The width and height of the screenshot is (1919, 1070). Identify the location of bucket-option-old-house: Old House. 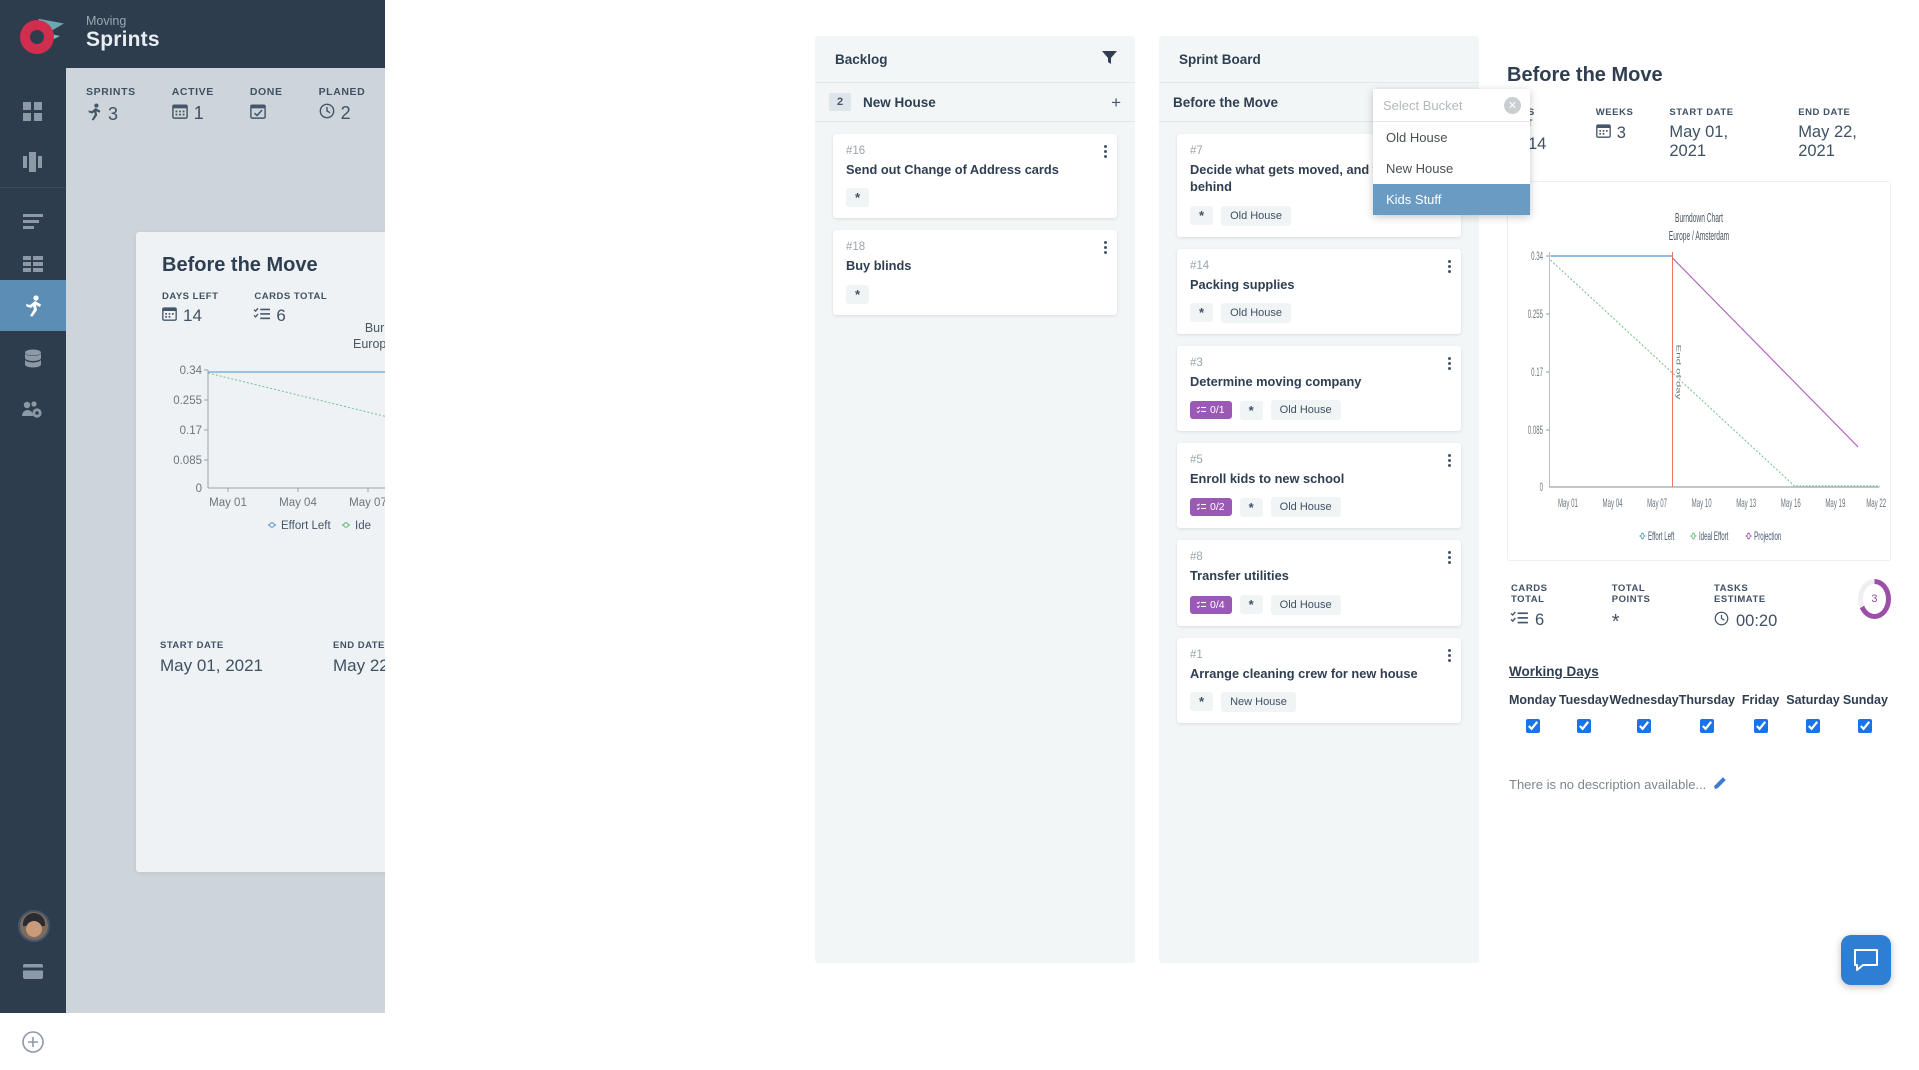
(1451, 137).